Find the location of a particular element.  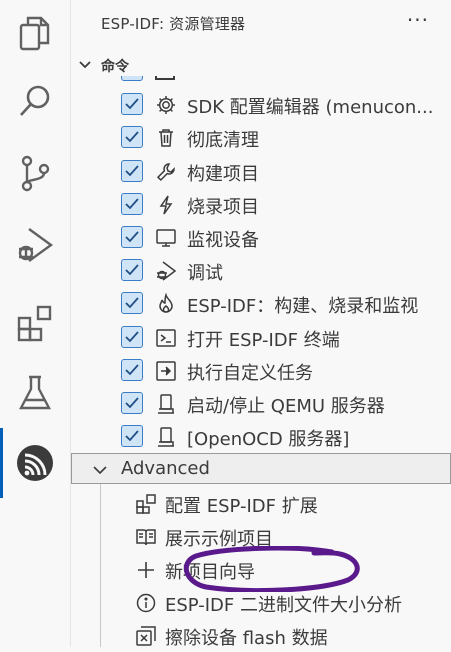

advanced-label: 擦除设备 flash 数据 is located at coordinates (246, 638).